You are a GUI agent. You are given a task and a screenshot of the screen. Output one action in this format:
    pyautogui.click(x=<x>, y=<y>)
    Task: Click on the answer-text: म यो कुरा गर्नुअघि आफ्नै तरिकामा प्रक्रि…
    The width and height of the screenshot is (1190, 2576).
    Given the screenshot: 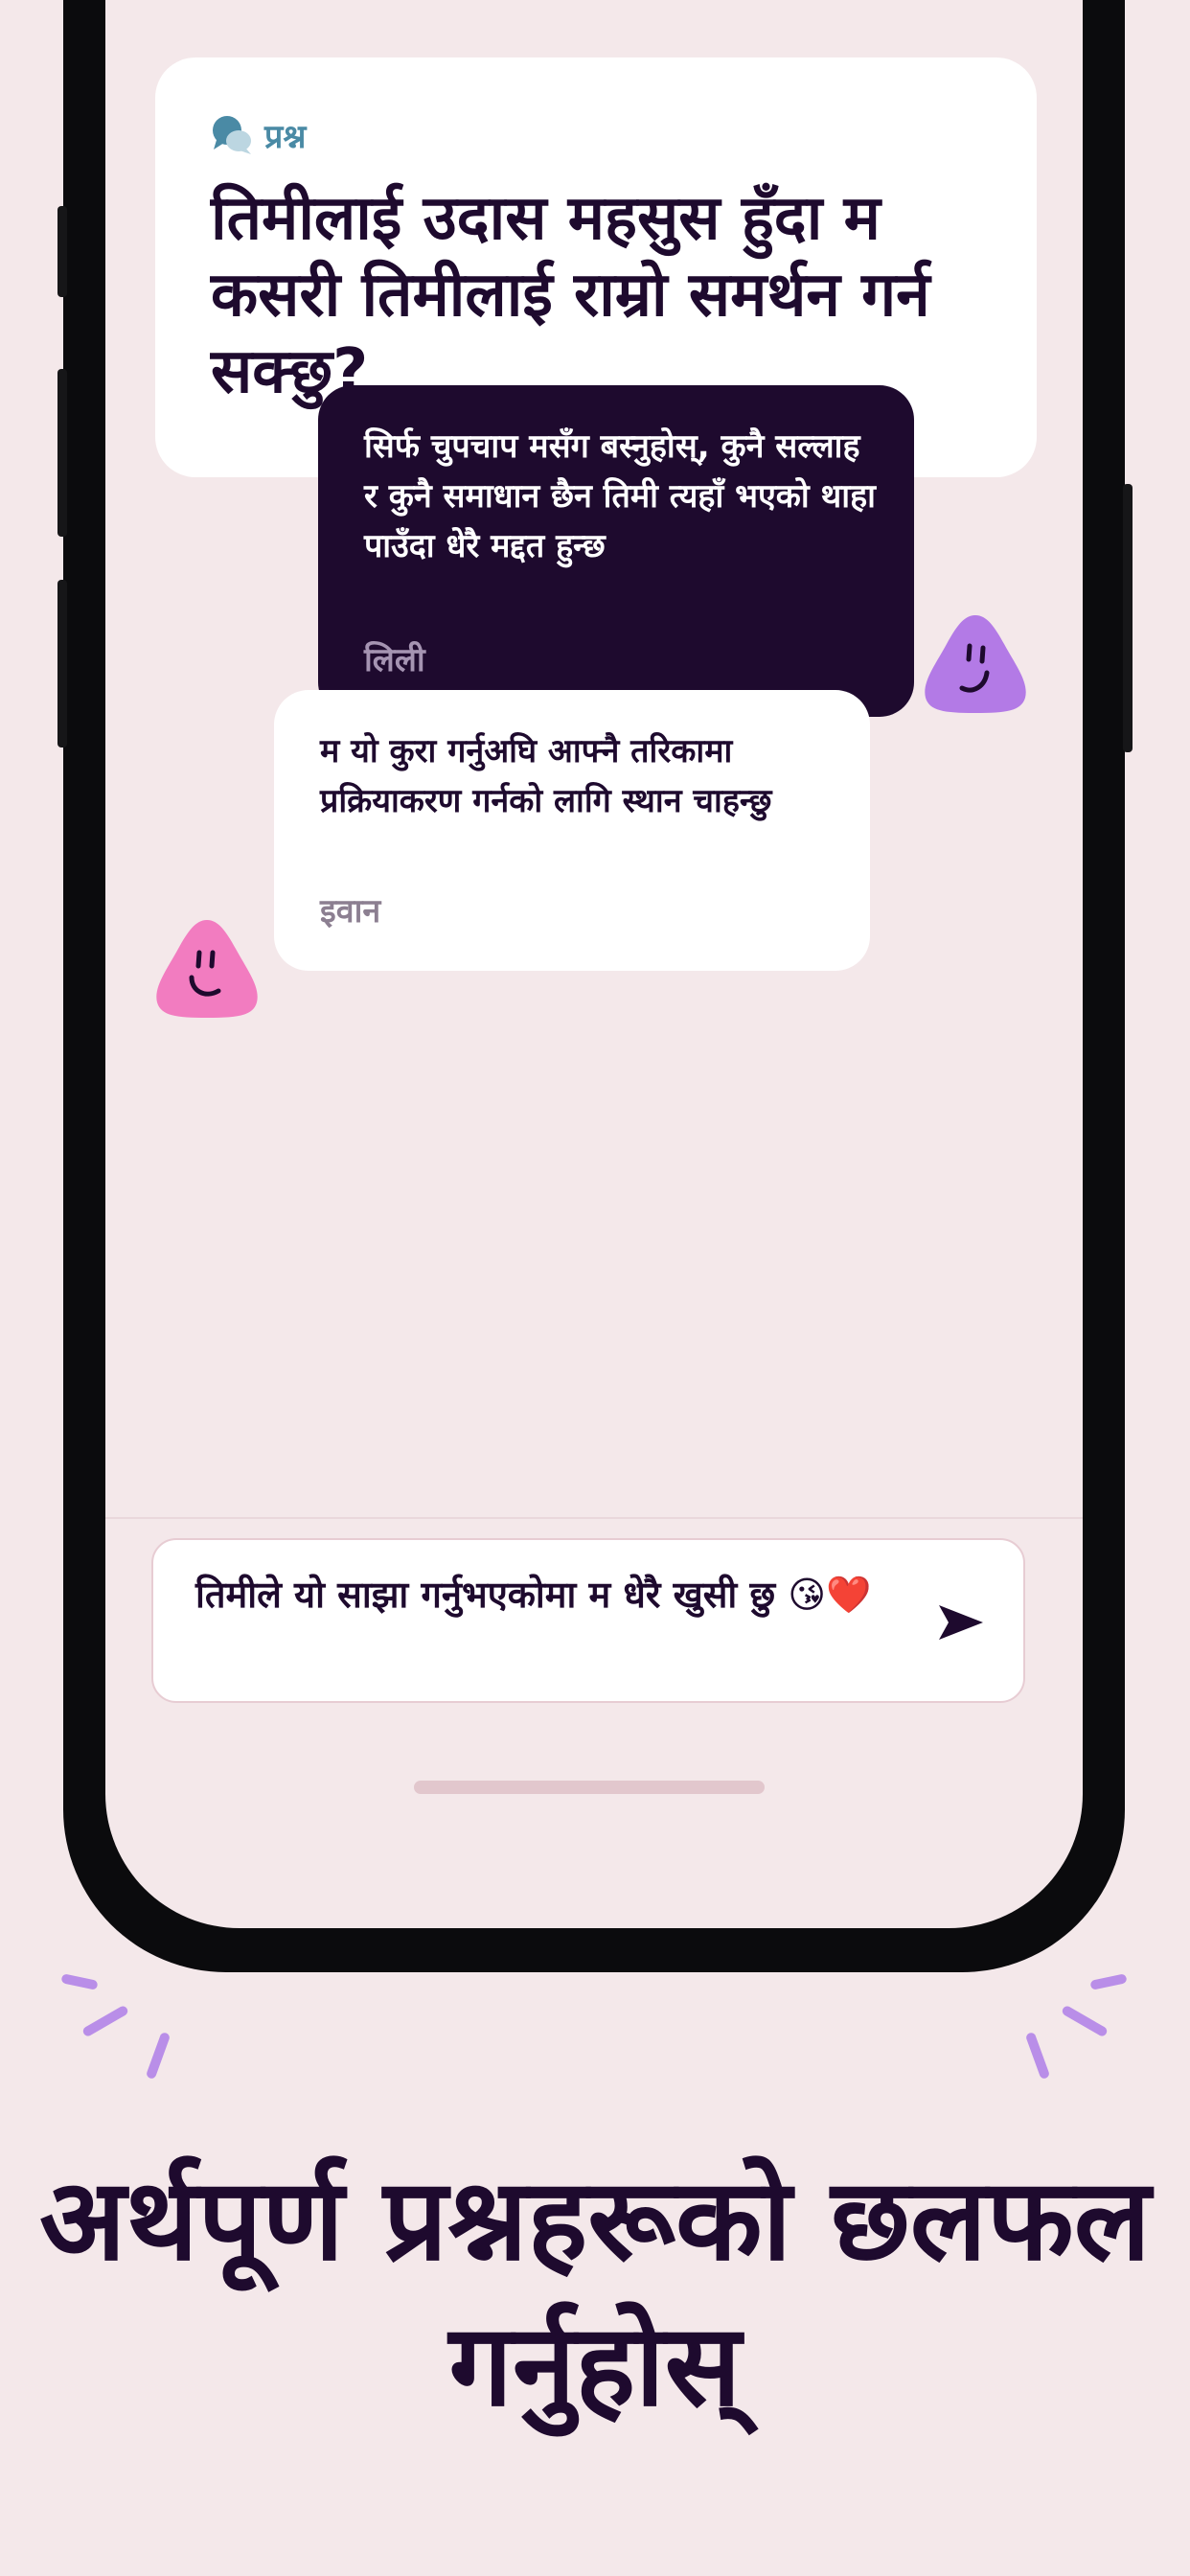 What is the action you would take?
    pyautogui.click(x=546, y=776)
    